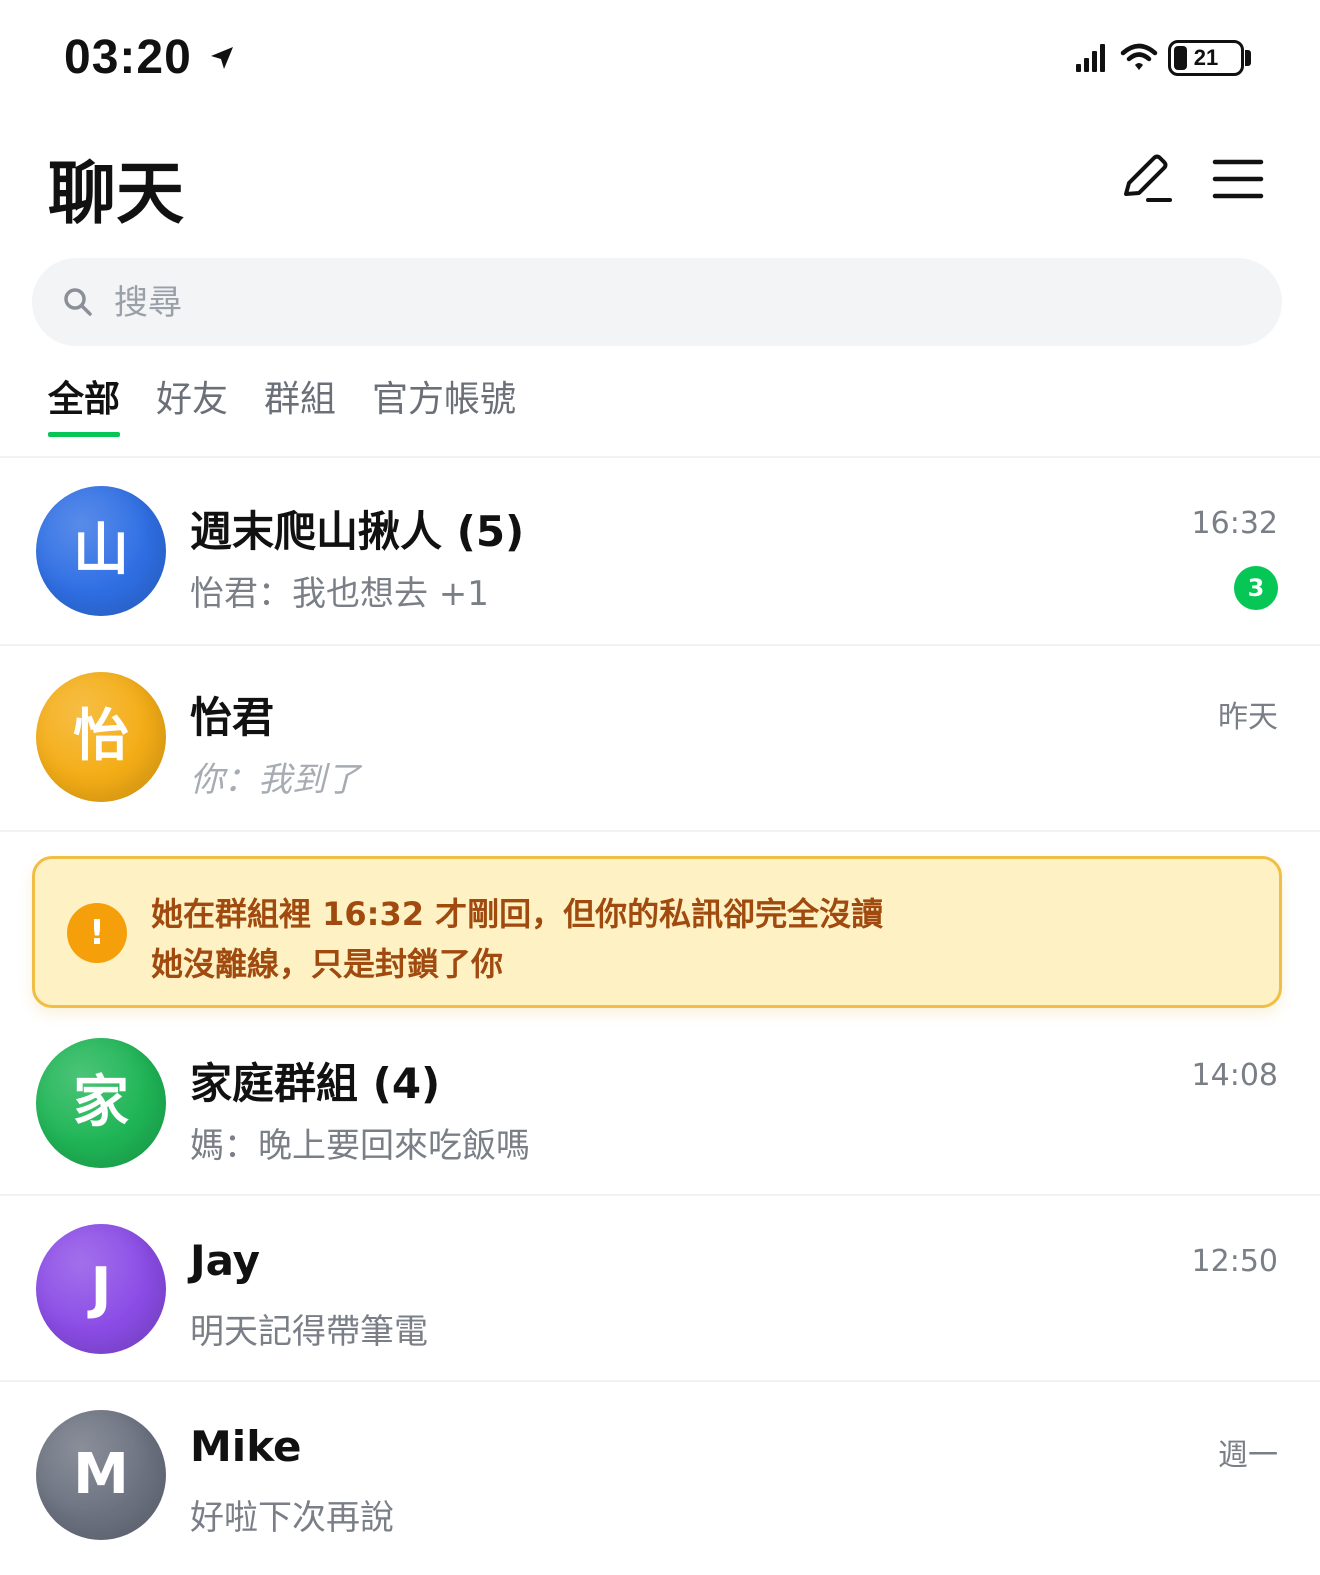 The image size is (1320, 1575). I want to click on tab-official-accounts: 官方帳號, so click(444, 396).